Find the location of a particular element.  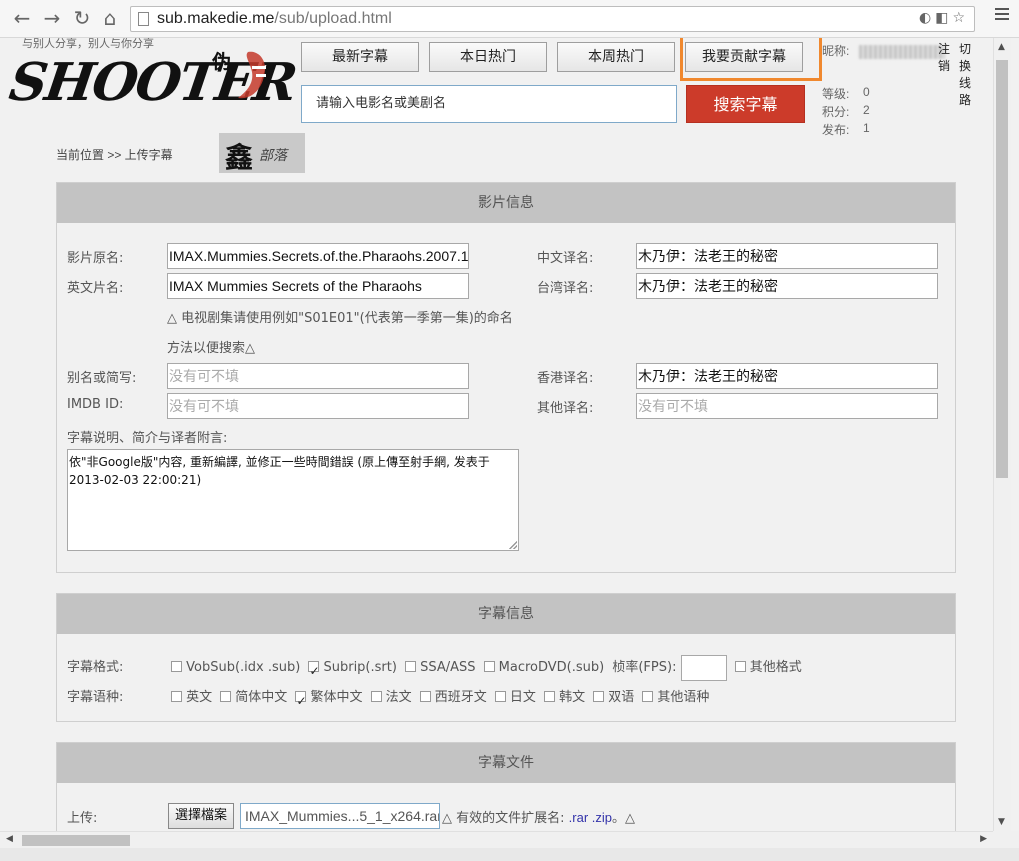

checkbox-other-language is located at coordinates (648, 696).